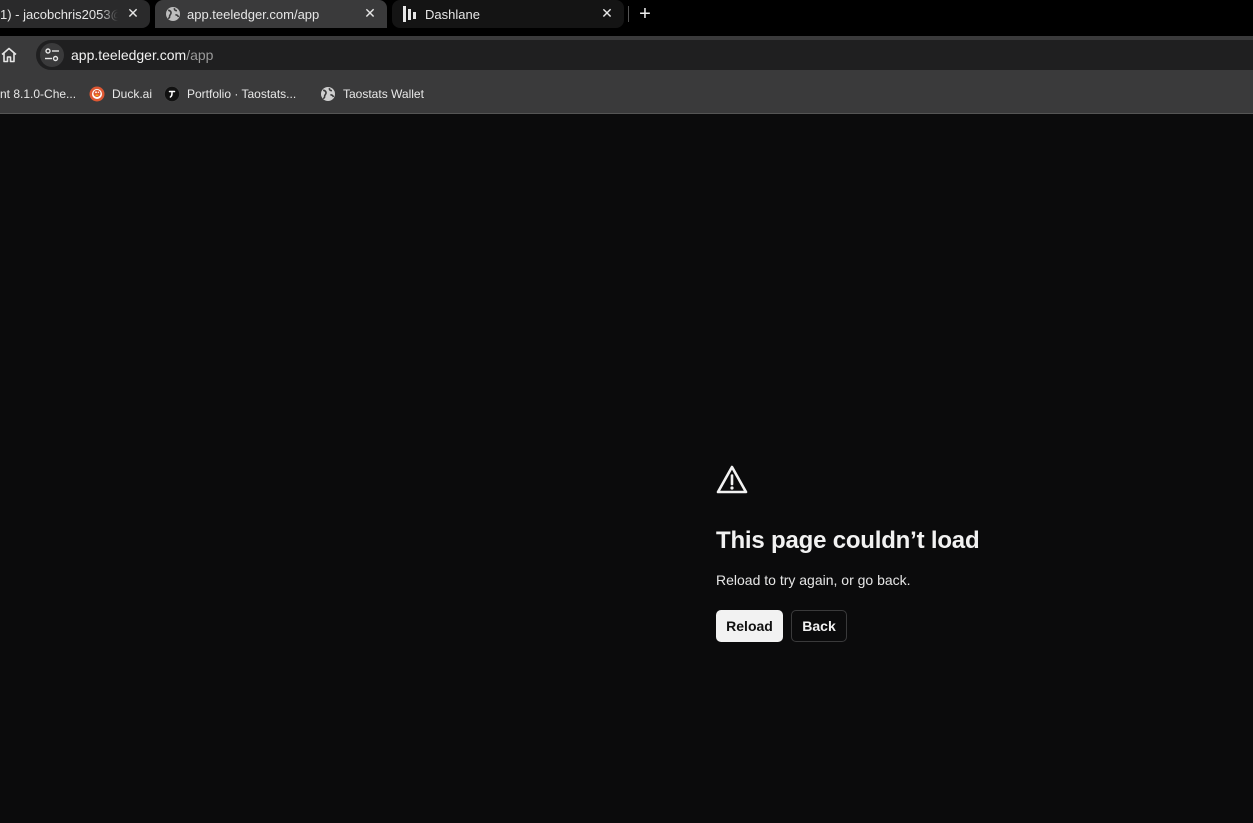  I want to click on url-path: /app, so click(200, 55).